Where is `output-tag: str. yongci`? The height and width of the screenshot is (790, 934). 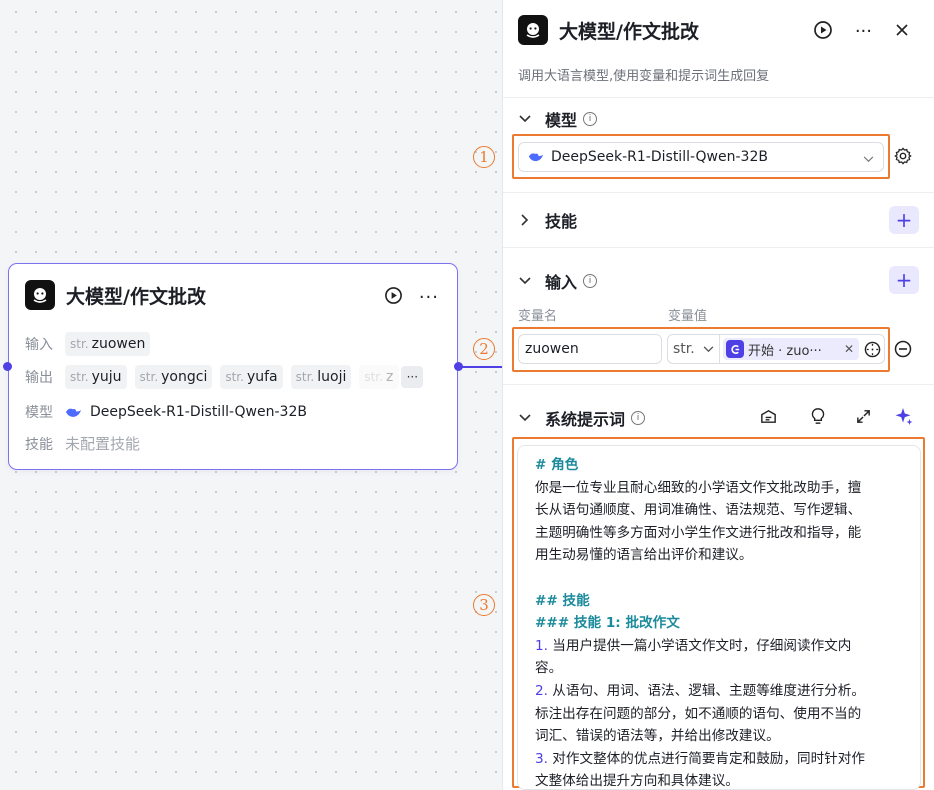
output-tag: str. yongci is located at coordinates (173, 377).